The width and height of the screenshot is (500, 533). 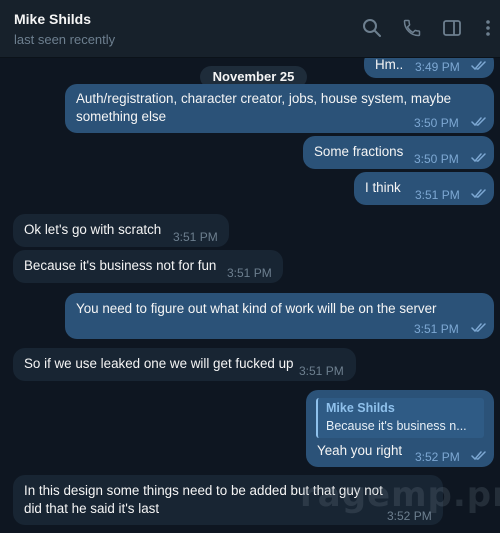 I want to click on more-options-icon, so click(x=488, y=28).